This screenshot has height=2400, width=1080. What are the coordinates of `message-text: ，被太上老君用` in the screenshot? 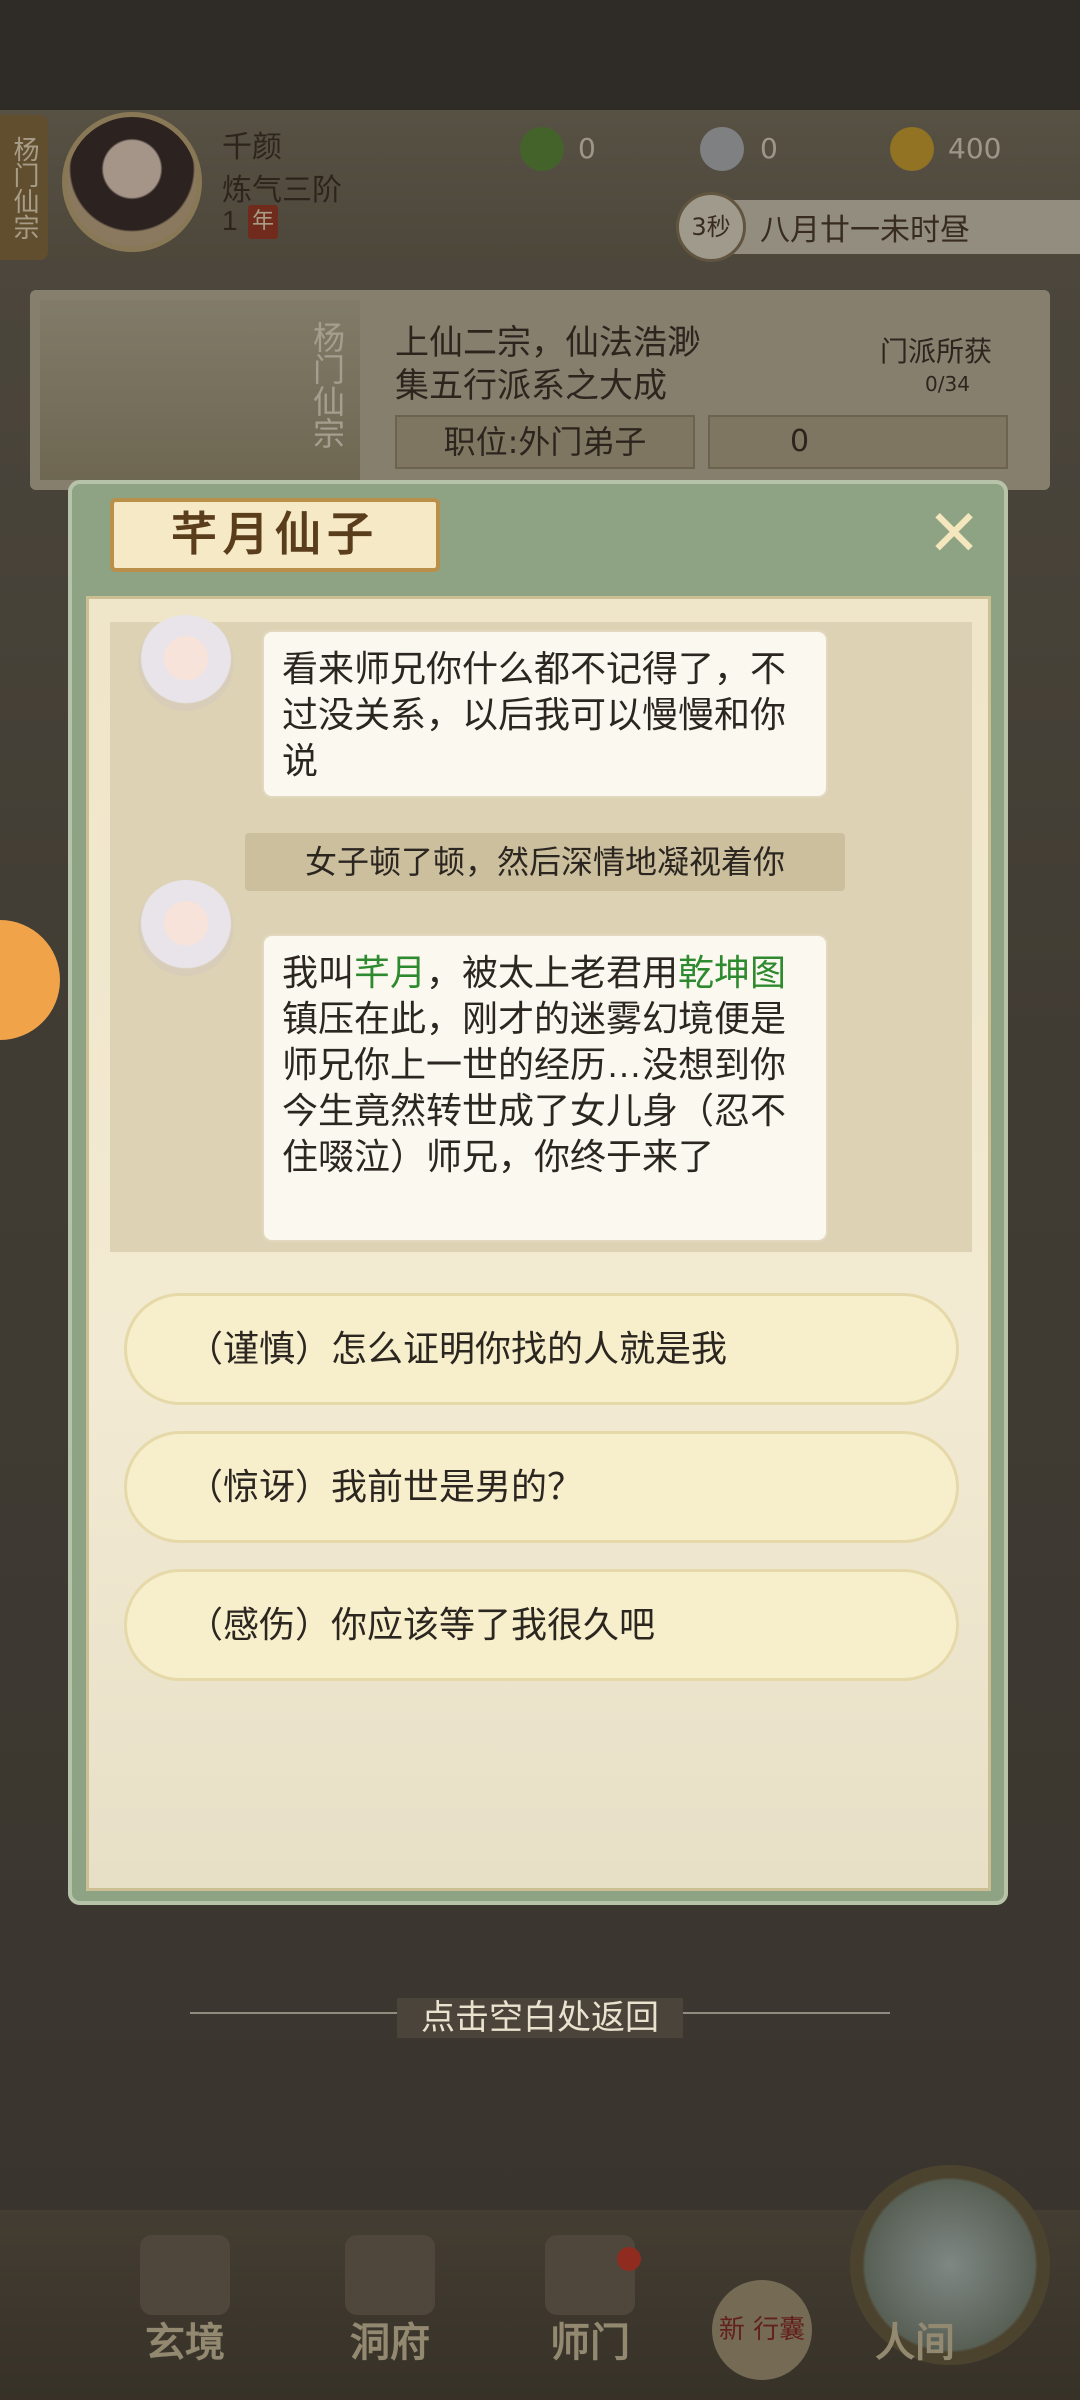 It's located at (552, 972).